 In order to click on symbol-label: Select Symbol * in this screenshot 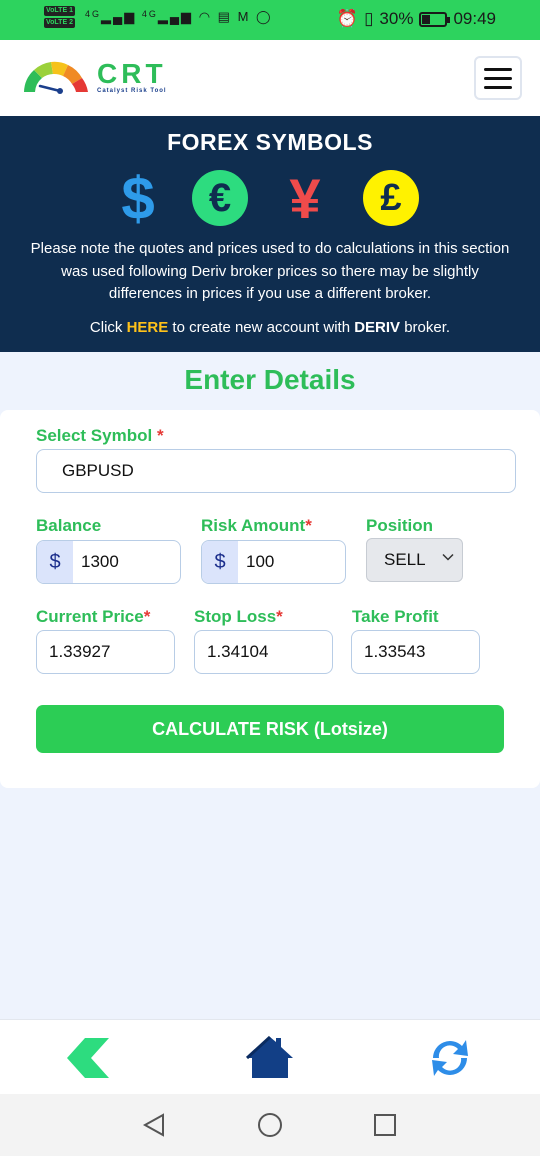, I will do `click(100, 436)`.